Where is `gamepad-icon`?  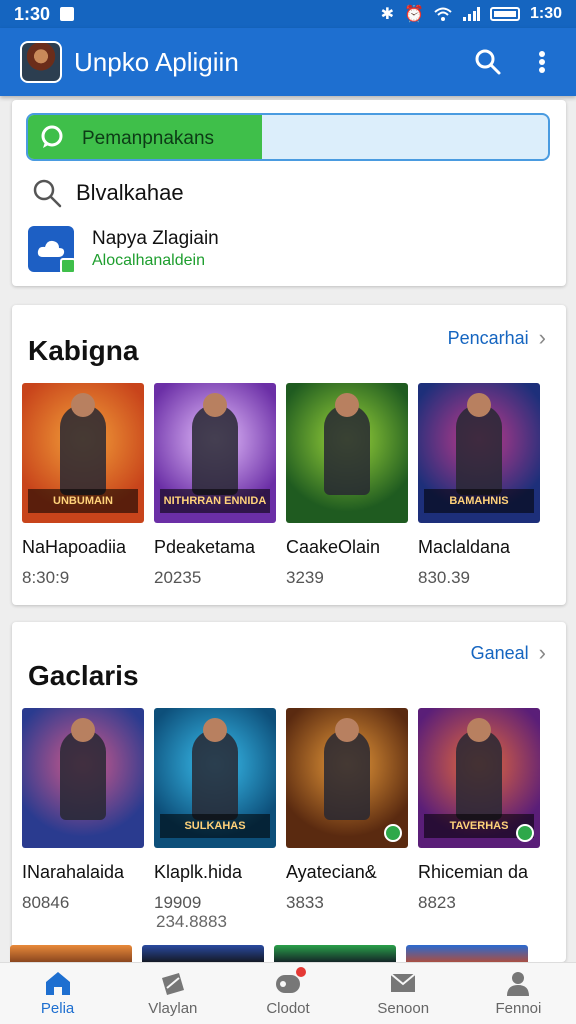 gamepad-icon is located at coordinates (290, 981).